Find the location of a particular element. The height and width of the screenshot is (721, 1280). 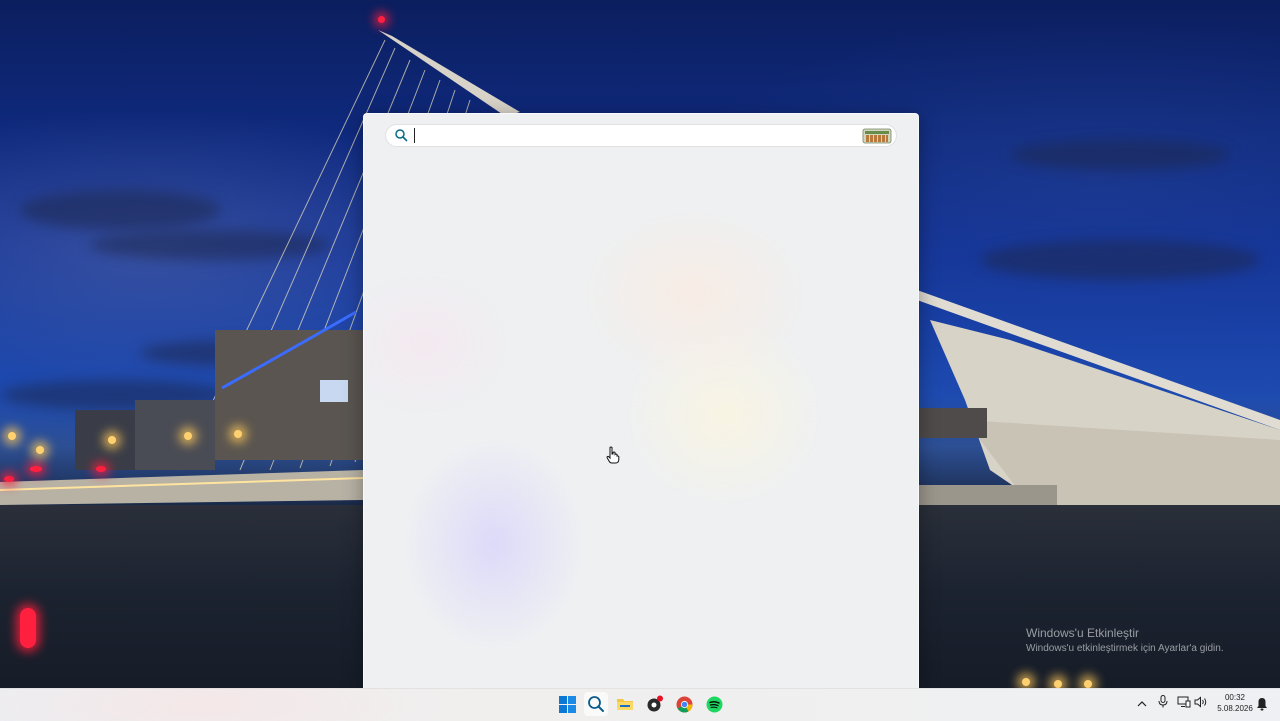

show-hidden-icons-button is located at coordinates (1142, 704).